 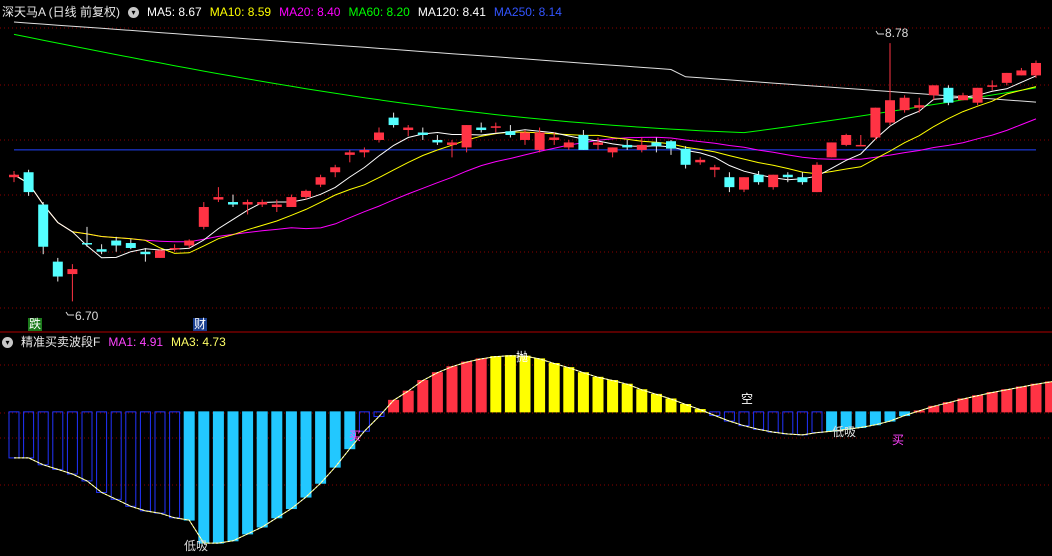 I want to click on high-pointer, so click(x=879, y=32).